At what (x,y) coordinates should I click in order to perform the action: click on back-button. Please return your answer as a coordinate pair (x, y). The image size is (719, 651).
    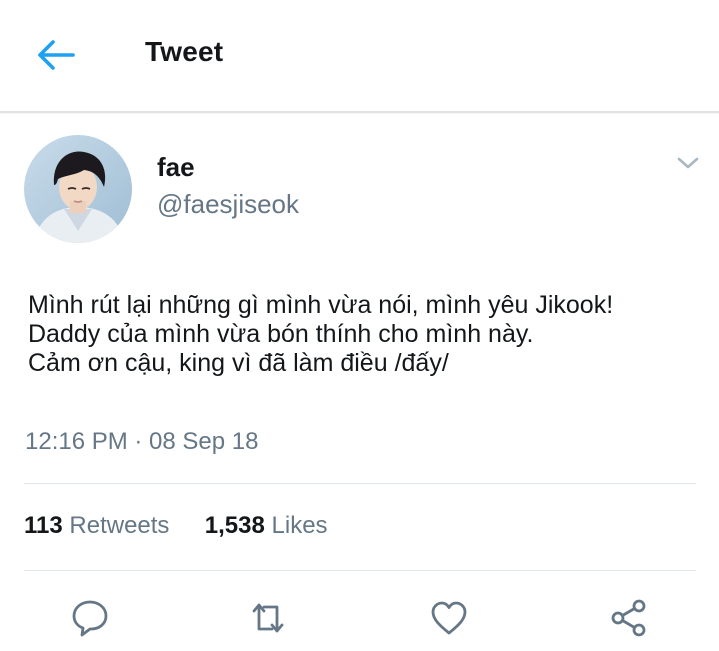
    Looking at the image, I should click on (56, 55).